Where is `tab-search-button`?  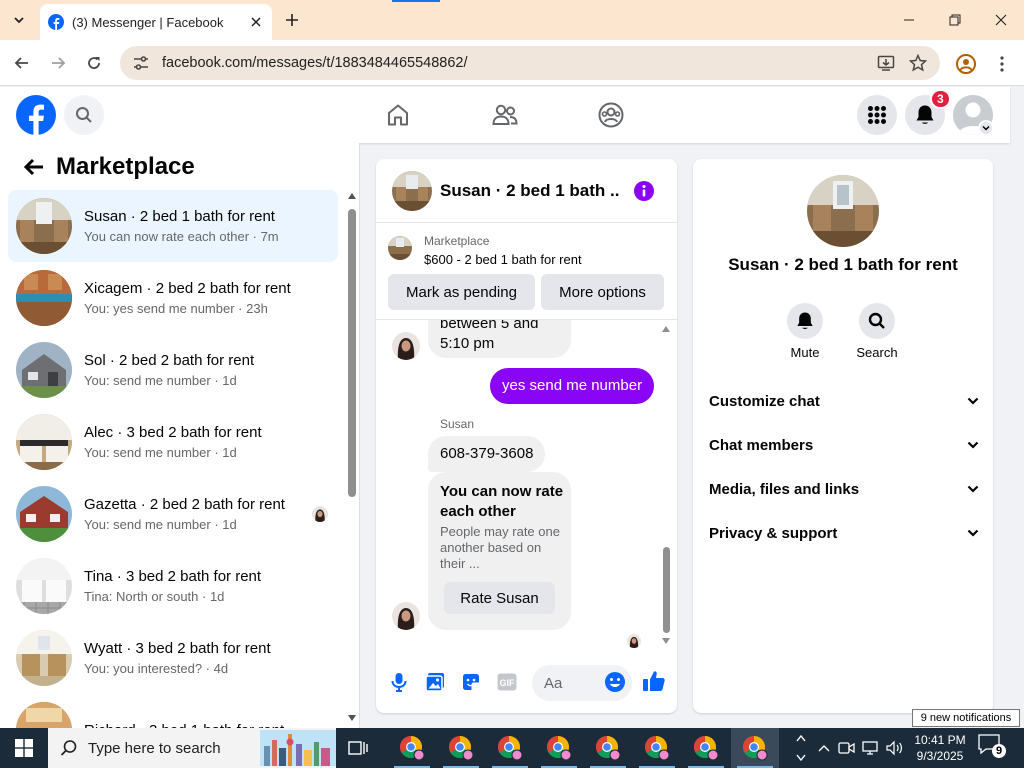
tab-search-button is located at coordinates (19, 20).